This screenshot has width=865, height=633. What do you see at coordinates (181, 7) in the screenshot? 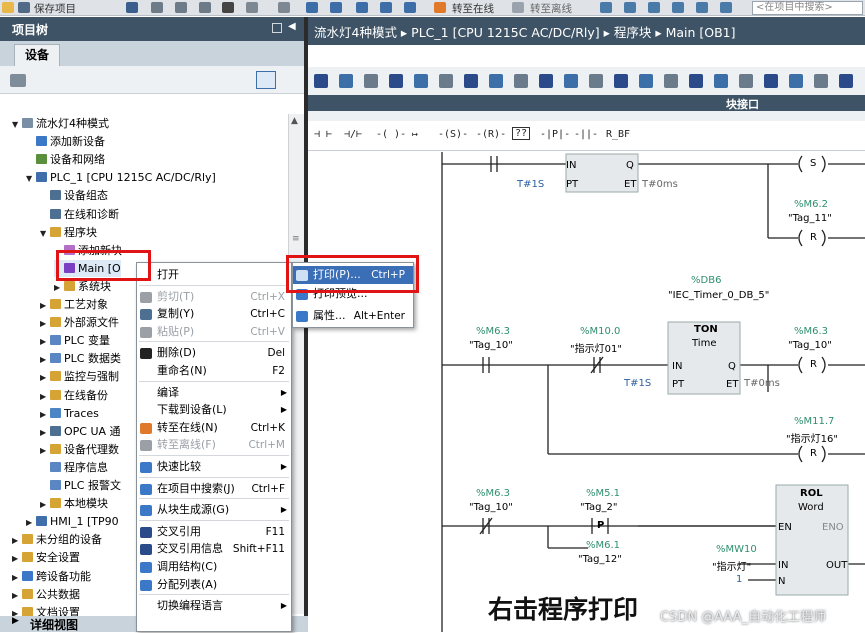
I see `copy-icon` at bounding box center [181, 7].